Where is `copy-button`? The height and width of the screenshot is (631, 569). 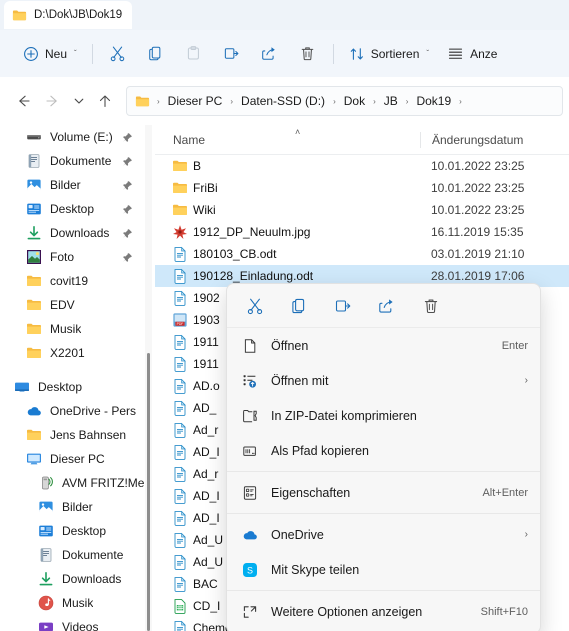 copy-button is located at coordinates (156, 54).